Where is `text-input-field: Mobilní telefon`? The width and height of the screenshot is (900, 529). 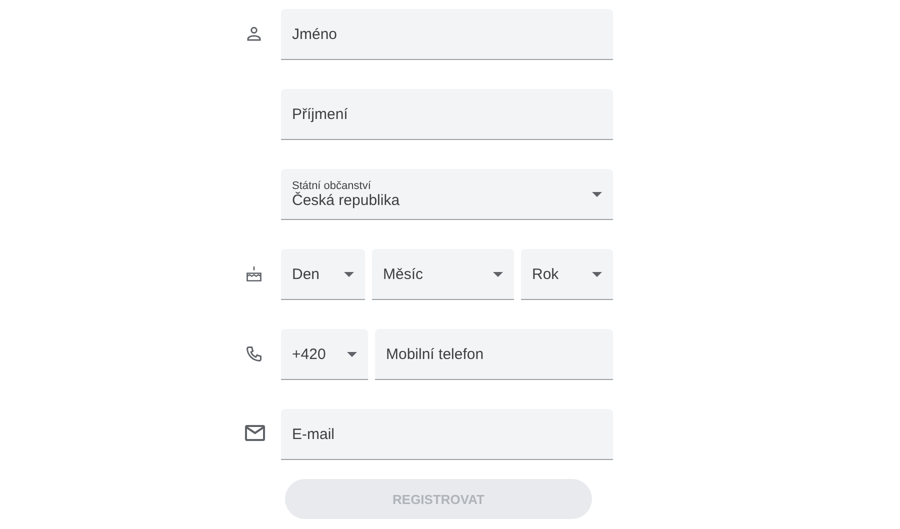 text-input-field: Mobilní telefon is located at coordinates (494, 354).